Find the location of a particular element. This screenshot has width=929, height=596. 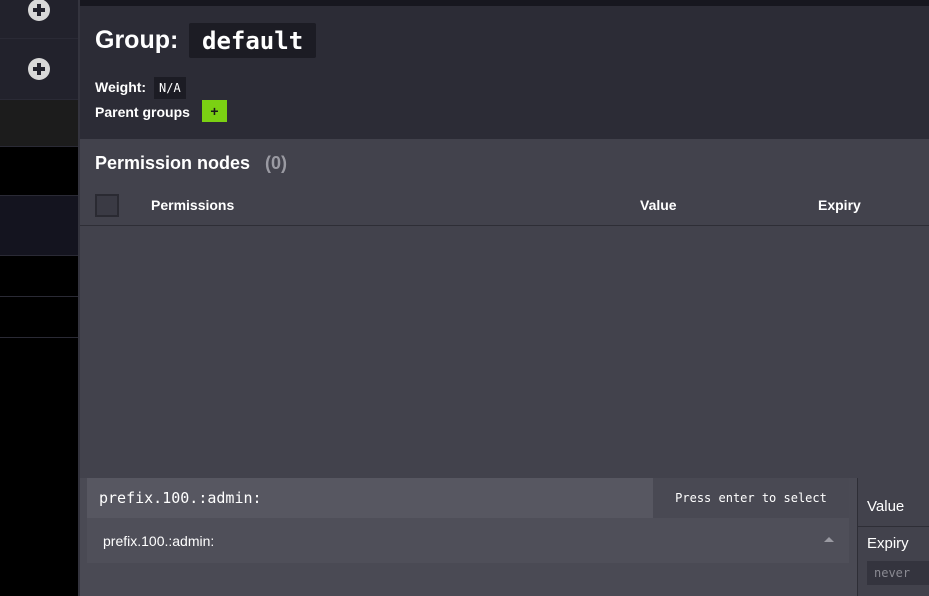

fields-divider is located at coordinates (893, 526).